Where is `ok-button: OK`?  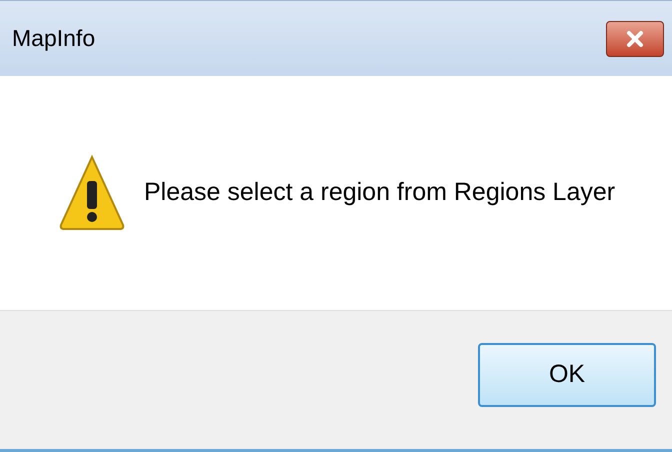
ok-button: OK is located at coordinates (567, 375).